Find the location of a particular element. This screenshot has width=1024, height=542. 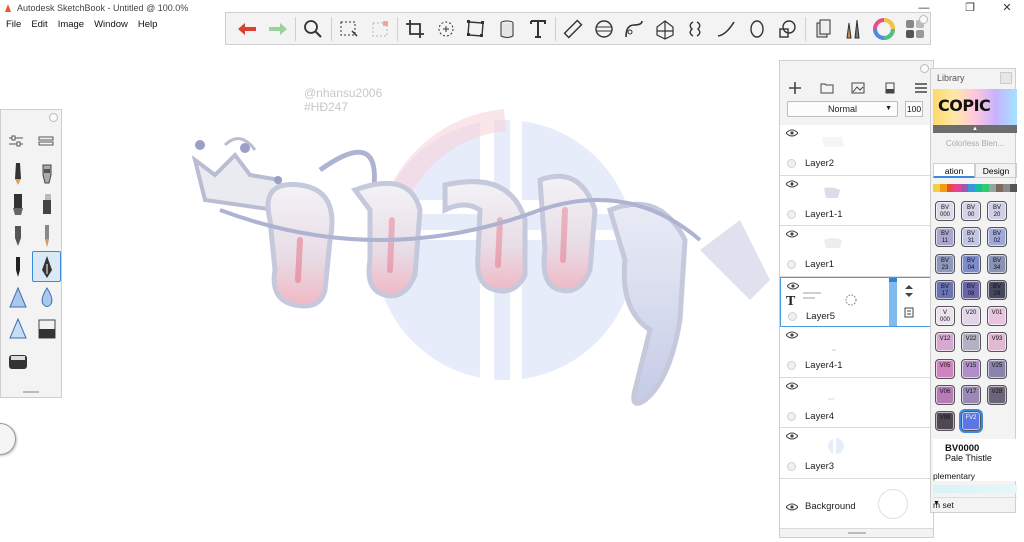

redo-button is located at coordinates (278, 29).